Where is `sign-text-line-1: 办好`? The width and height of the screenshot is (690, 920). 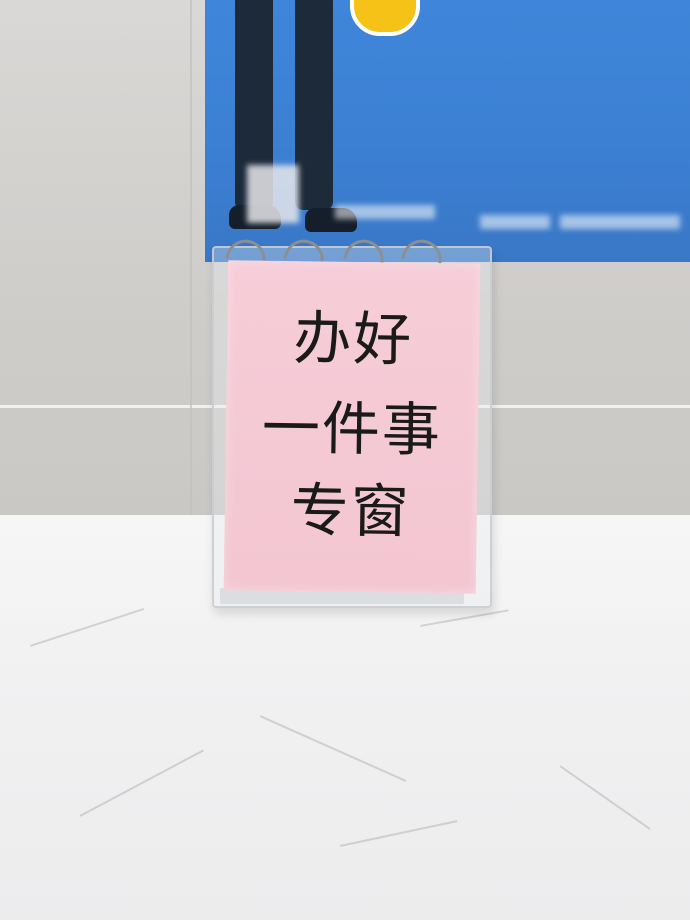
sign-text-line-1: 办好 is located at coordinates (353, 339).